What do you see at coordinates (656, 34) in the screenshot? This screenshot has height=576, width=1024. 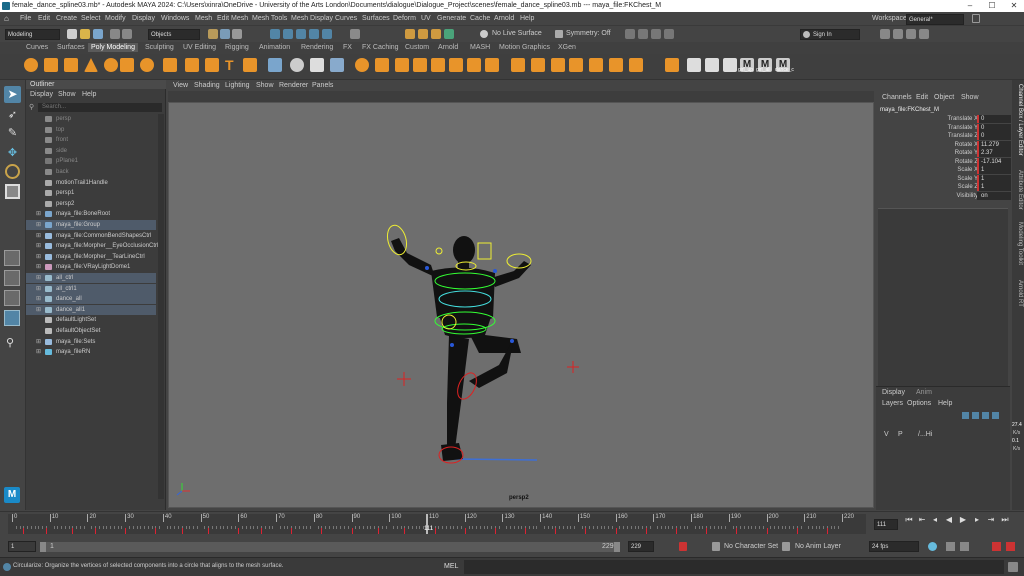 I see `soft-select-icon` at bounding box center [656, 34].